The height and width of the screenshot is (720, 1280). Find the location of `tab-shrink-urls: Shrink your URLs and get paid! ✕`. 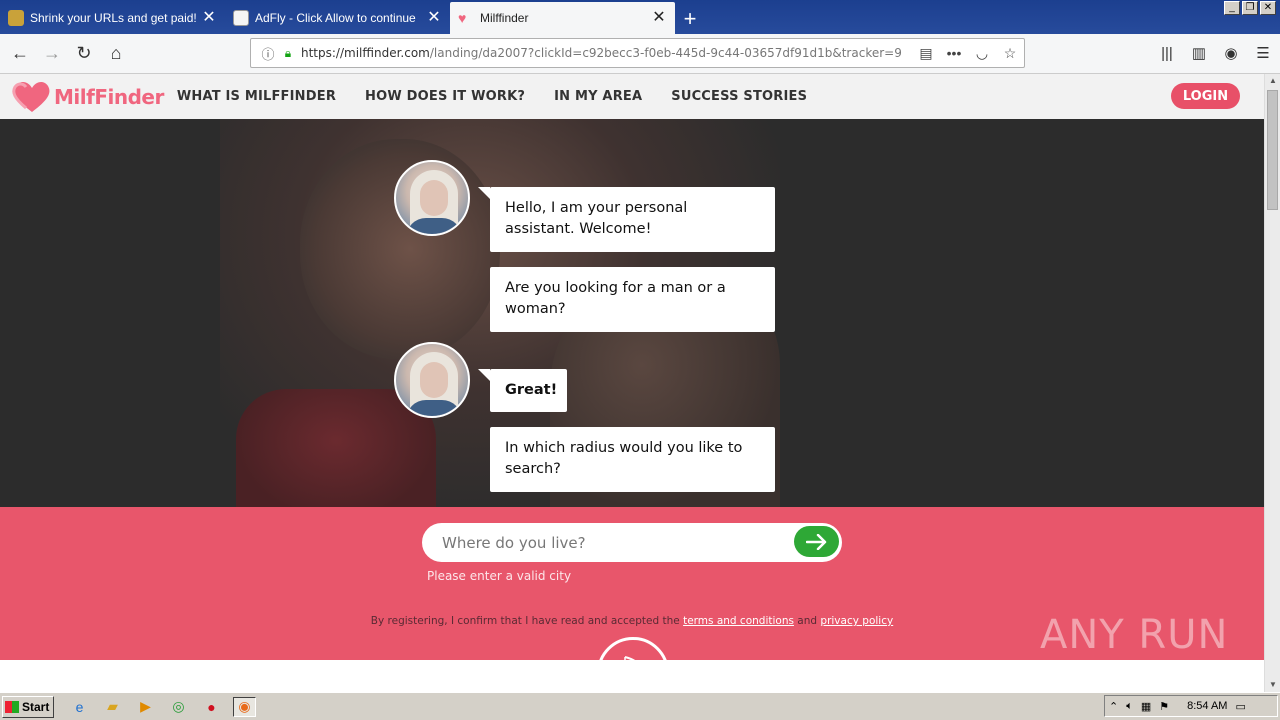

tab-shrink-urls: Shrink your URLs and get paid! ✕ is located at coordinates (112, 18).